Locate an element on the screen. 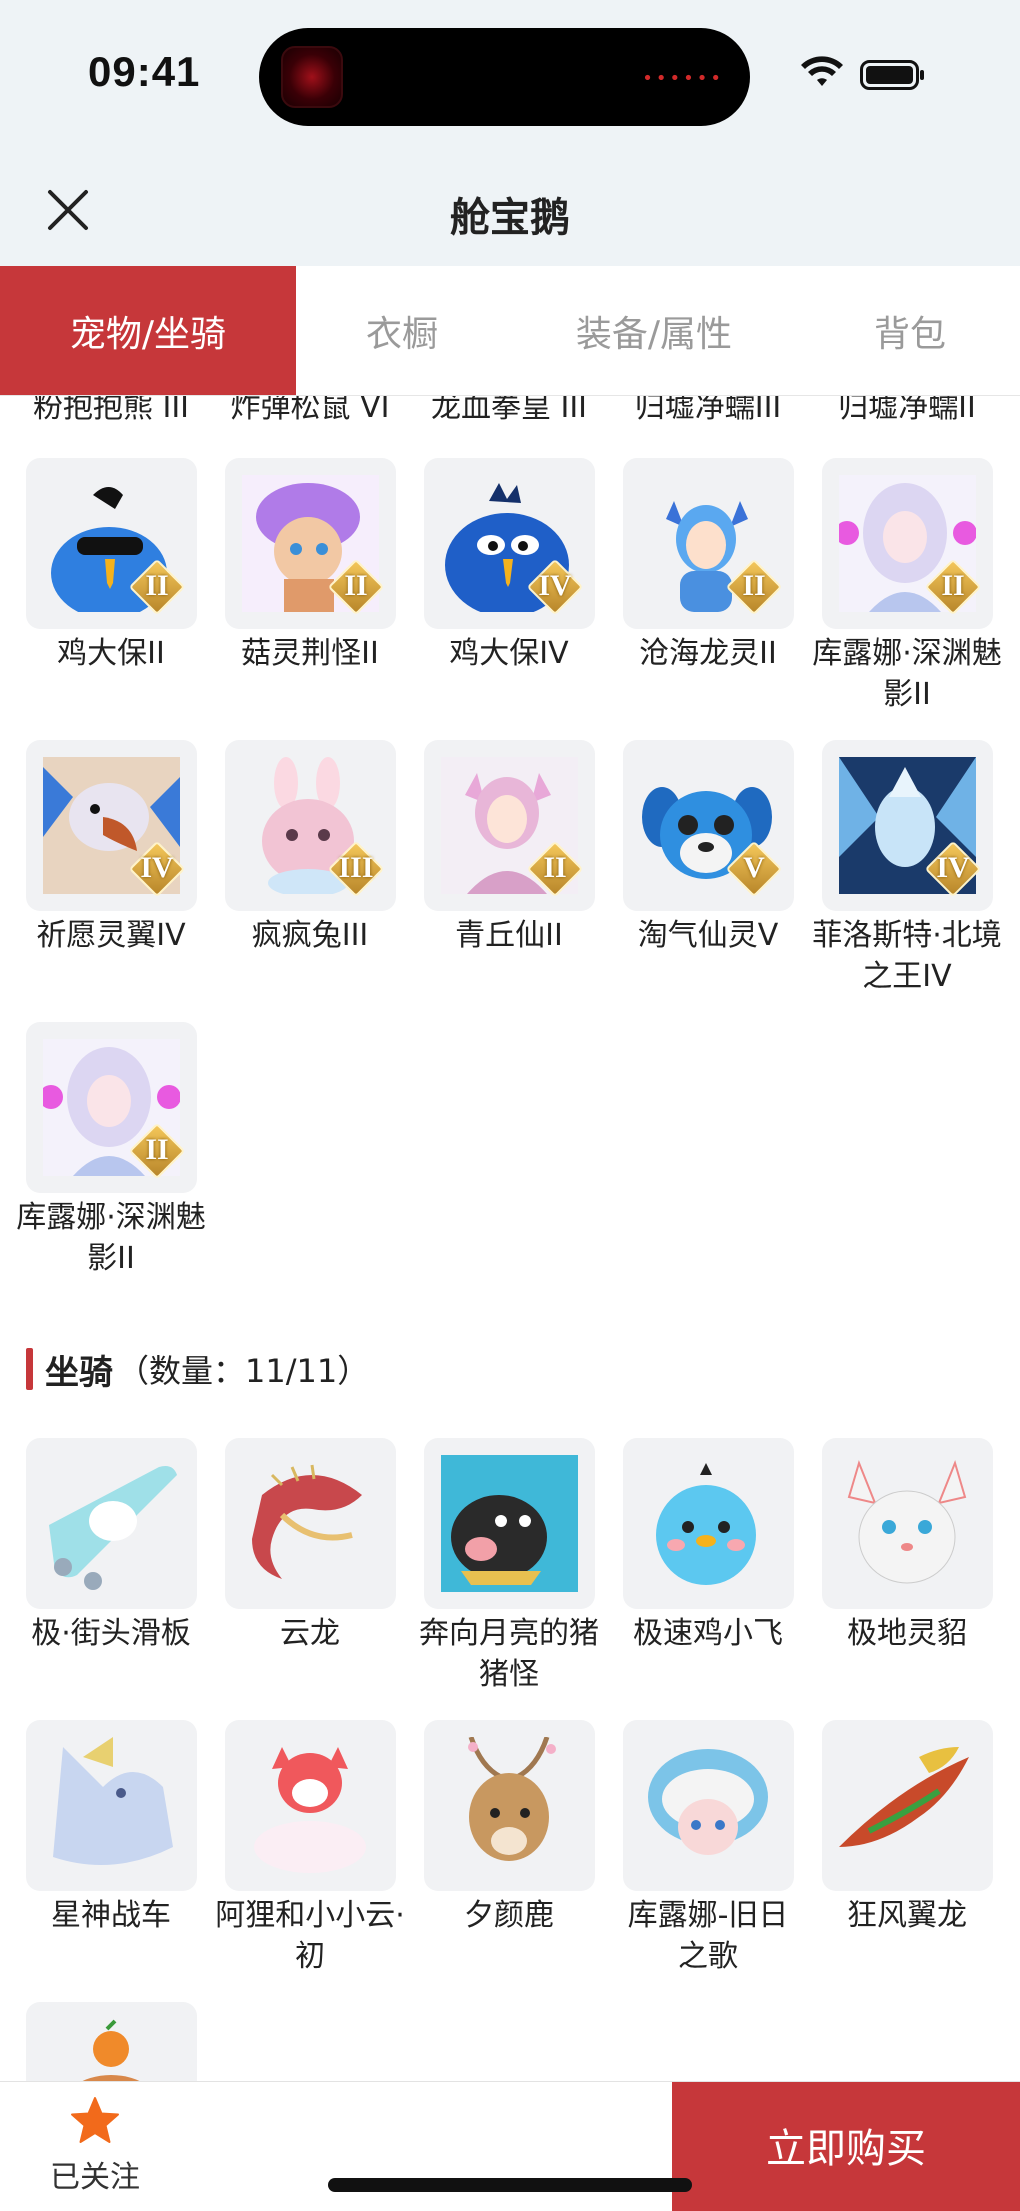 The width and height of the screenshot is (1020, 2211). item-label: 库露娜·深渊魅影II is located at coordinates (111, 1238).